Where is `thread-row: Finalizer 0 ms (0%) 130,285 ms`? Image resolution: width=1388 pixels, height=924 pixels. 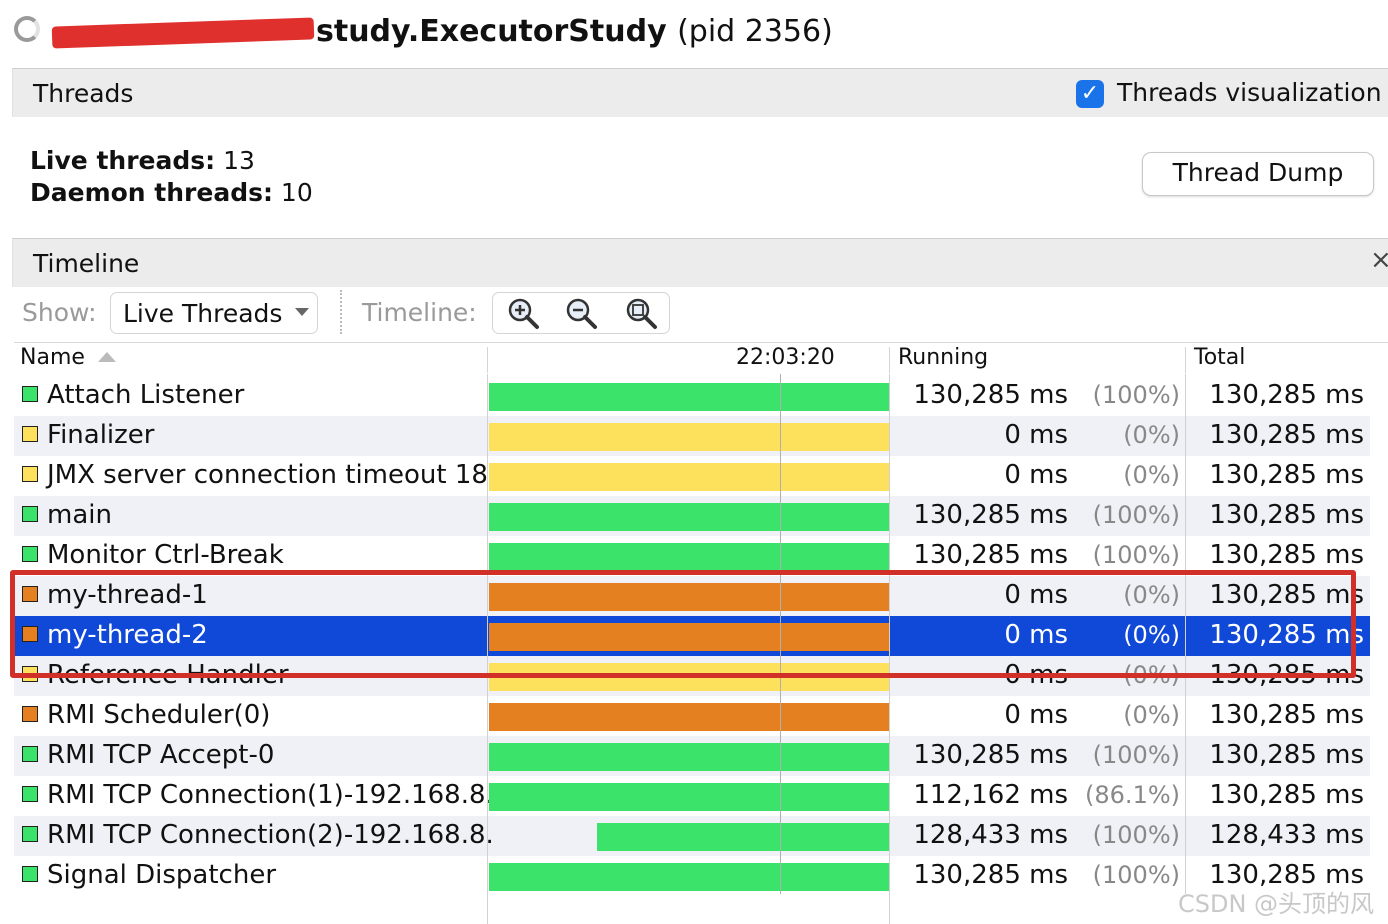 thread-row: Finalizer 0 ms (0%) 130,285 ms is located at coordinates (692, 436).